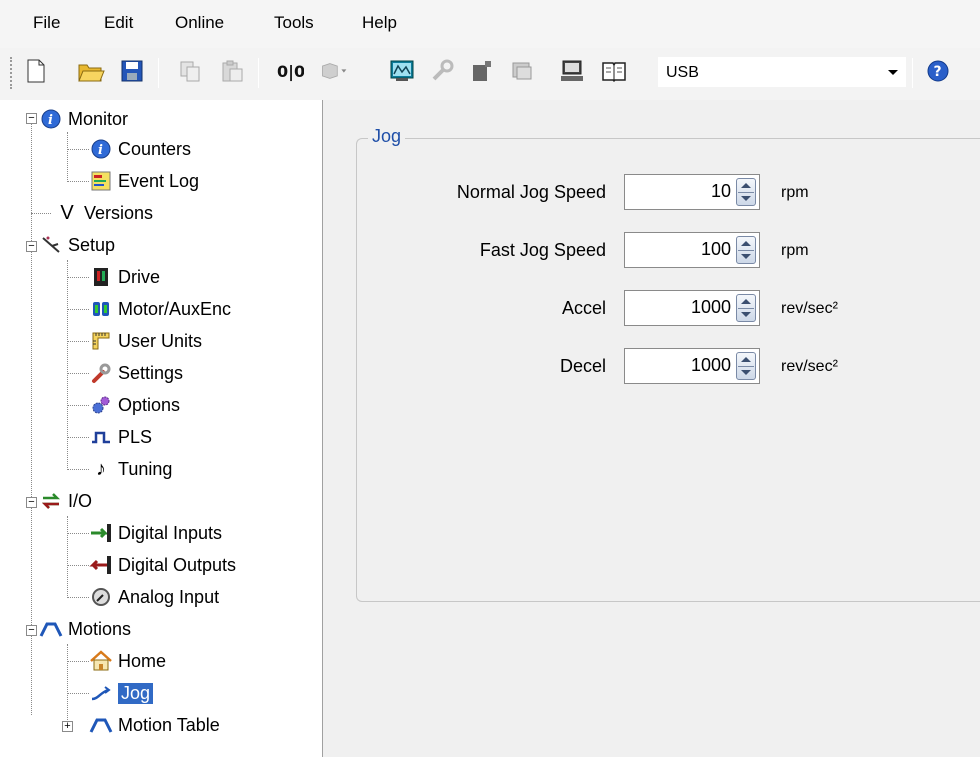 The image size is (980, 757). I want to click on toolbar: 0|0 USB ?, so click(490, 74).